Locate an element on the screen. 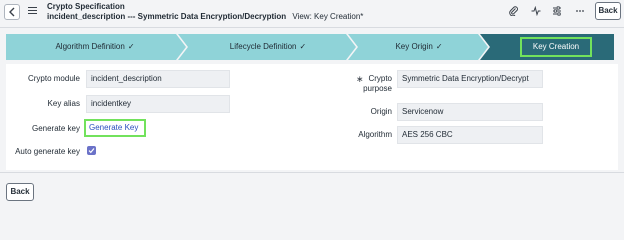 This screenshot has width=624, height=240. hamburger-menu-icon is located at coordinates (32, 11).